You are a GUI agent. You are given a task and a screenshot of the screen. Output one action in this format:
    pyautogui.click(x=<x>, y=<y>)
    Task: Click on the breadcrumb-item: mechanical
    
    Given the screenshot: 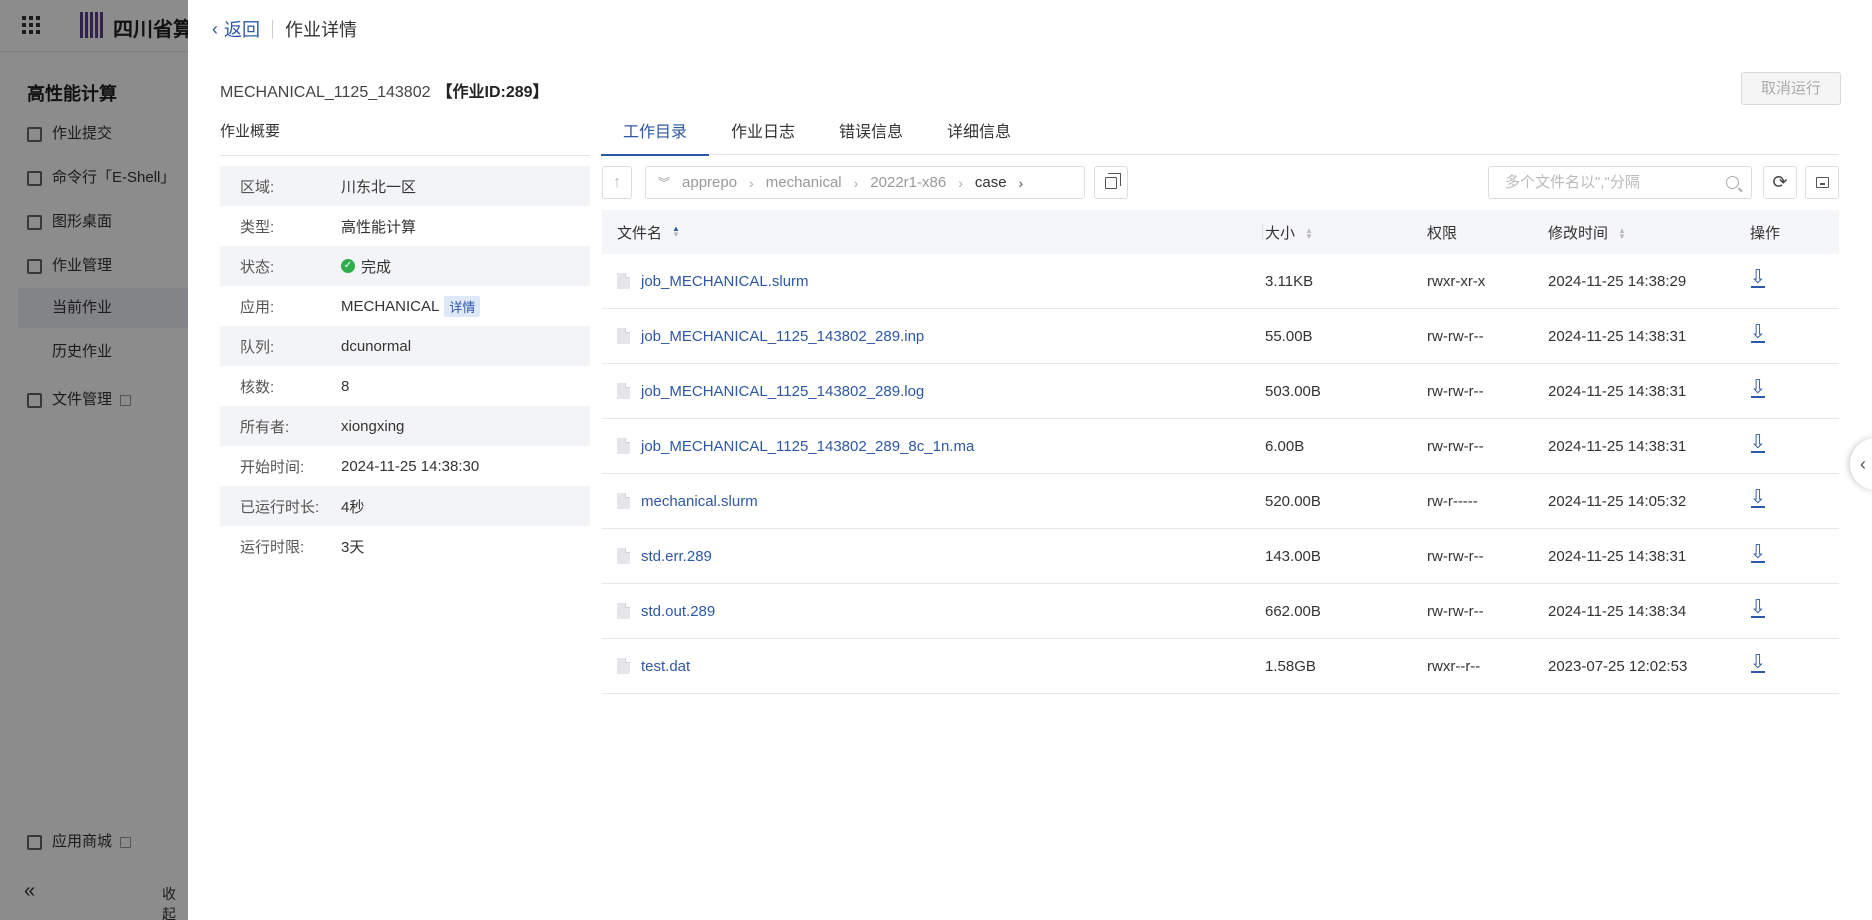 What is the action you would take?
    pyautogui.click(x=804, y=182)
    